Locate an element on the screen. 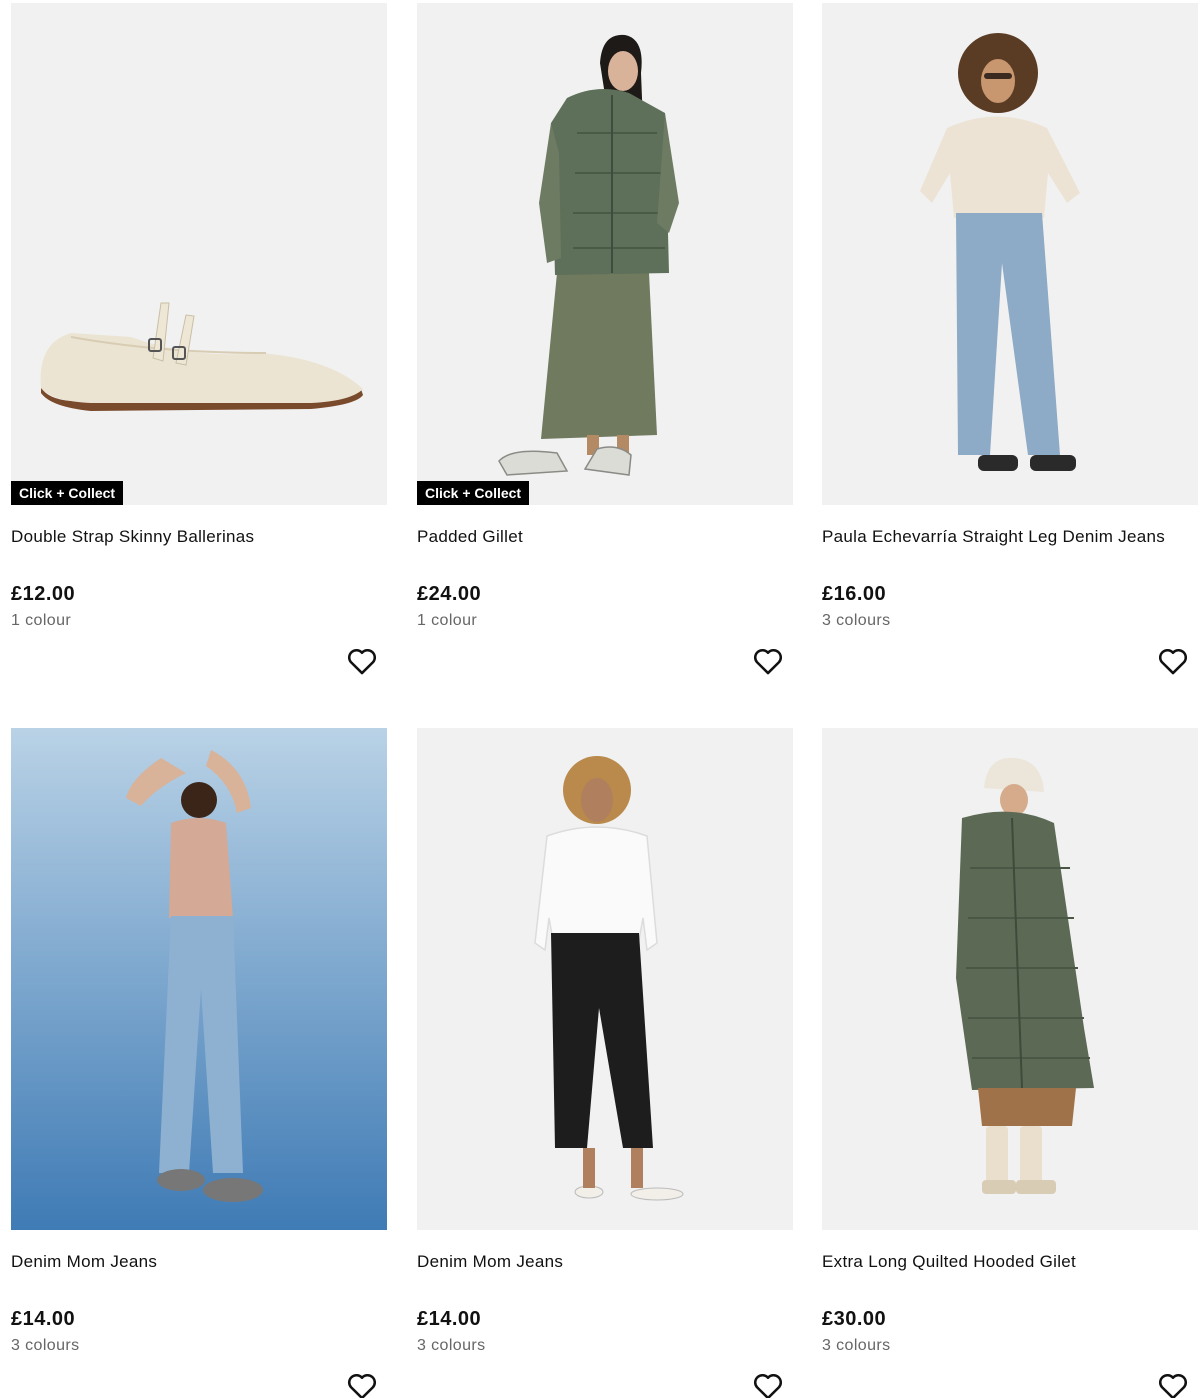  product-price: £16.00 is located at coordinates (854, 594).